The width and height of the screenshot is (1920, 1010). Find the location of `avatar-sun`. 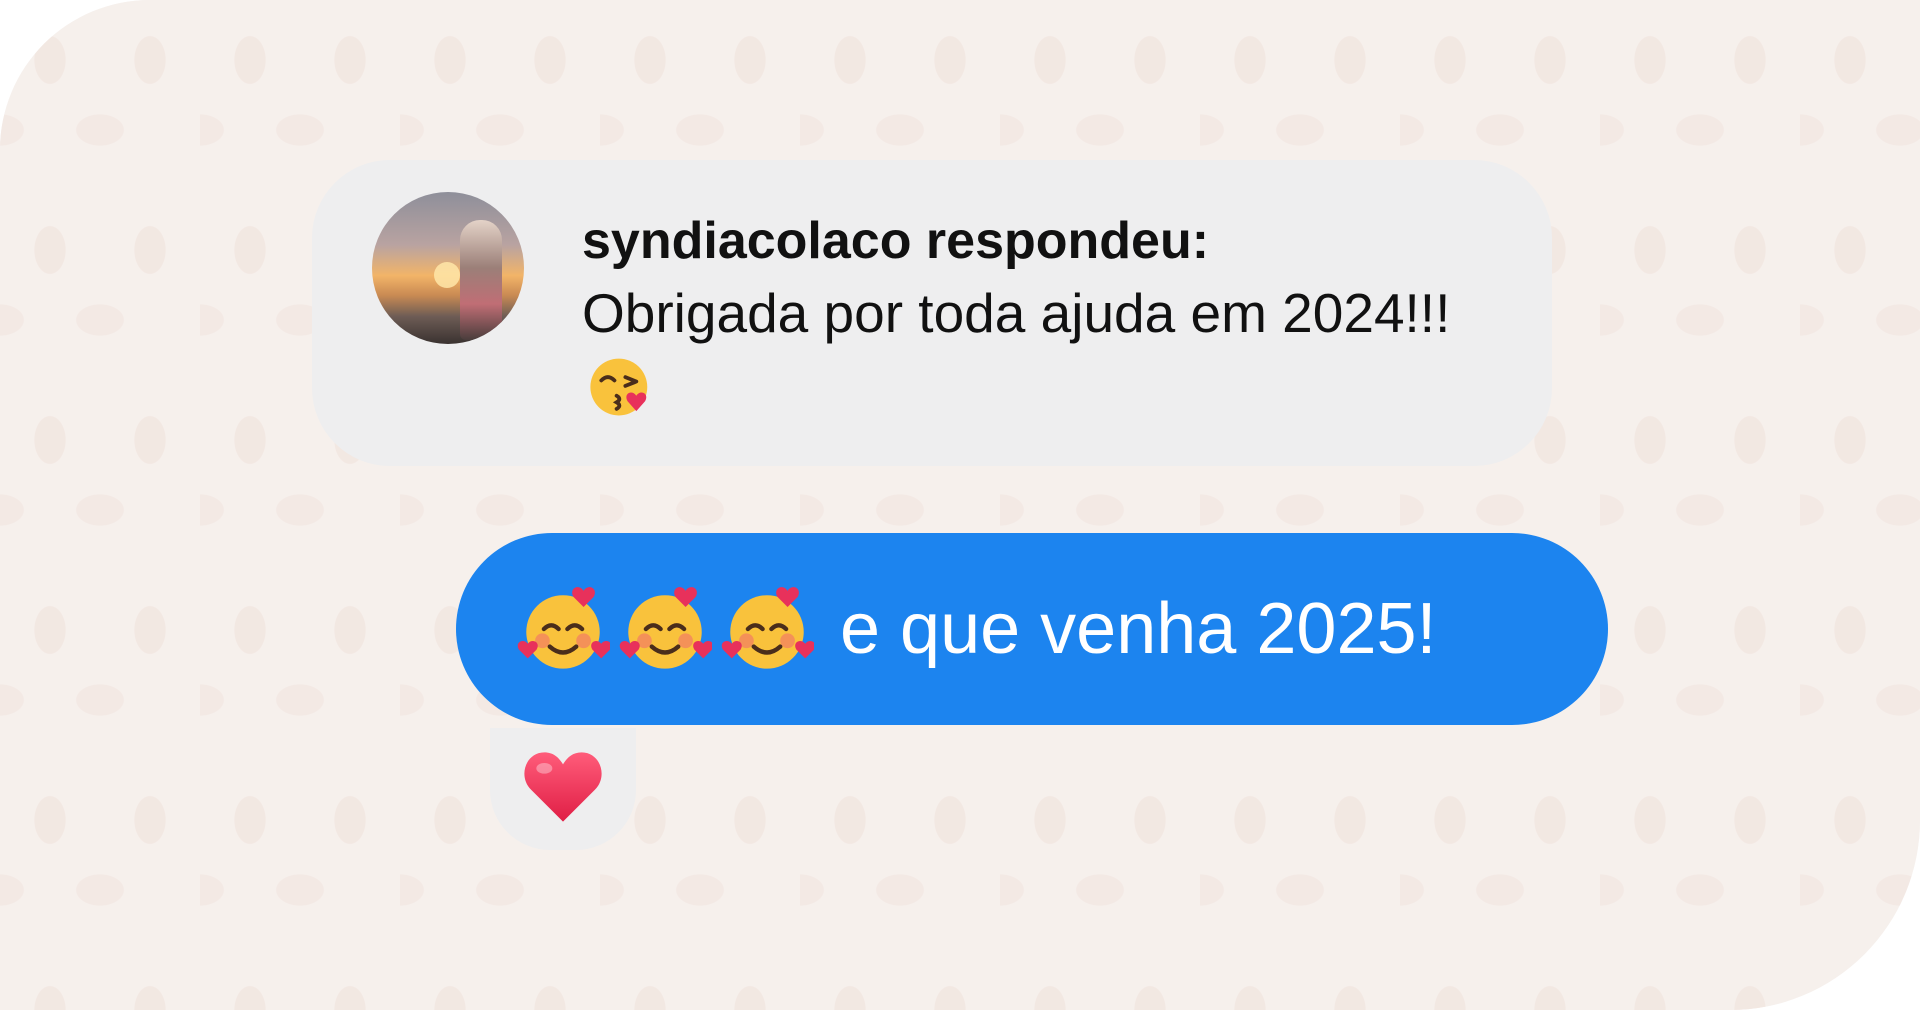

avatar-sun is located at coordinates (447, 275).